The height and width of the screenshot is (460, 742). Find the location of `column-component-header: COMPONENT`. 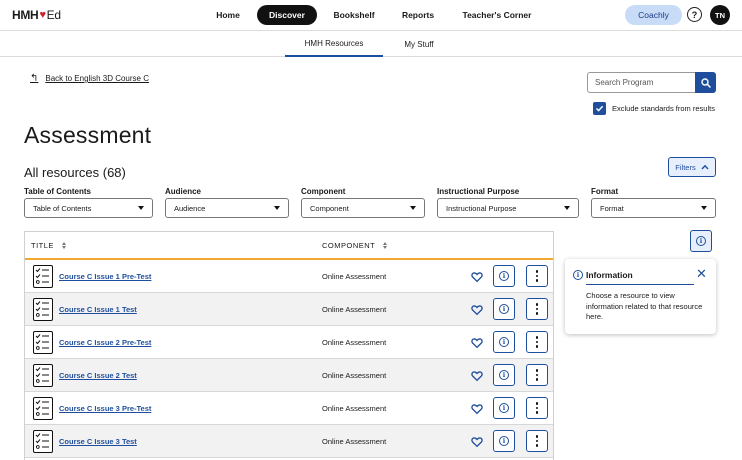

column-component-header: COMPONENT is located at coordinates (355, 245).